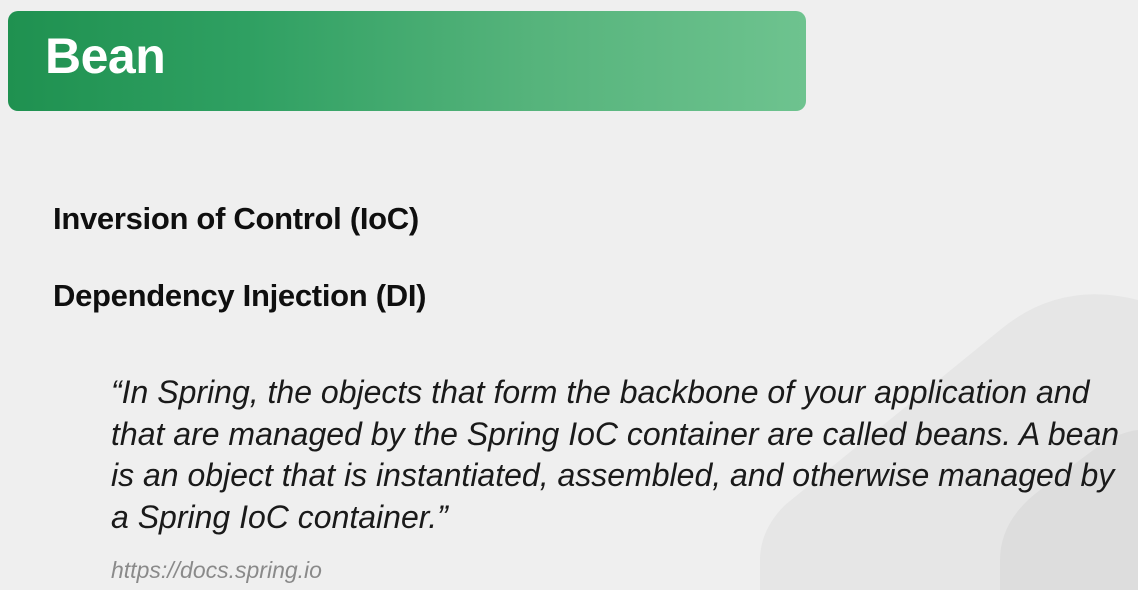 This screenshot has height=590, width=1138. What do you see at coordinates (216, 570) in the screenshot?
I see `quote-source: https://docs.spring.io` at bounding box center [216, 570].